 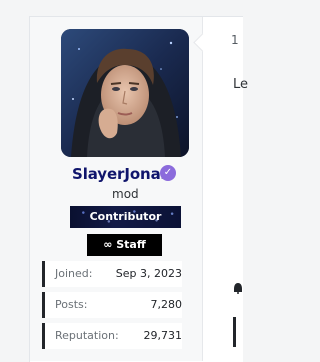 I want to click on stat-label: Reputation:, so click(x=87, y=335).